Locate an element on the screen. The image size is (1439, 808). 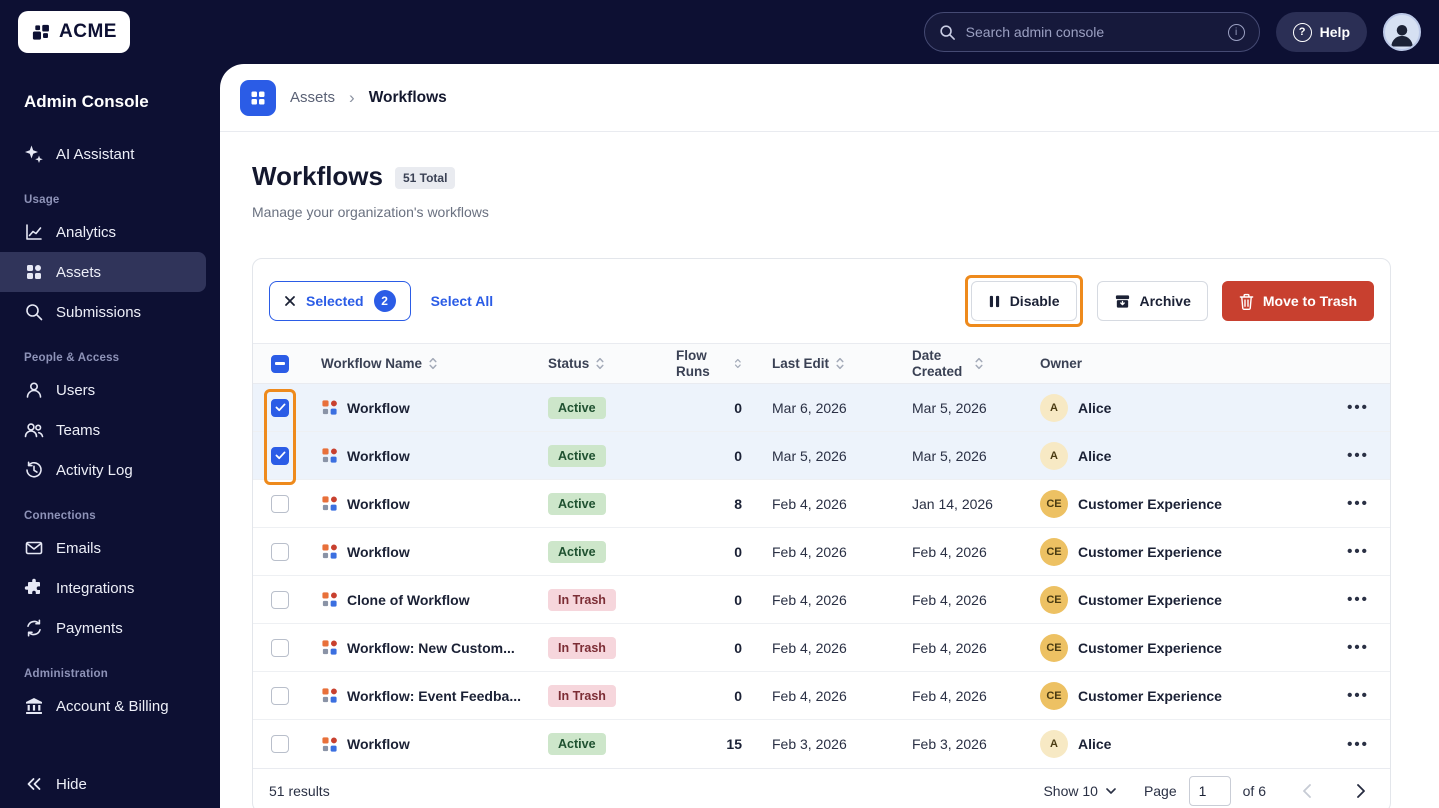
last-edit-value: Feb 3, 2026 is located at coordinates (809, 744).